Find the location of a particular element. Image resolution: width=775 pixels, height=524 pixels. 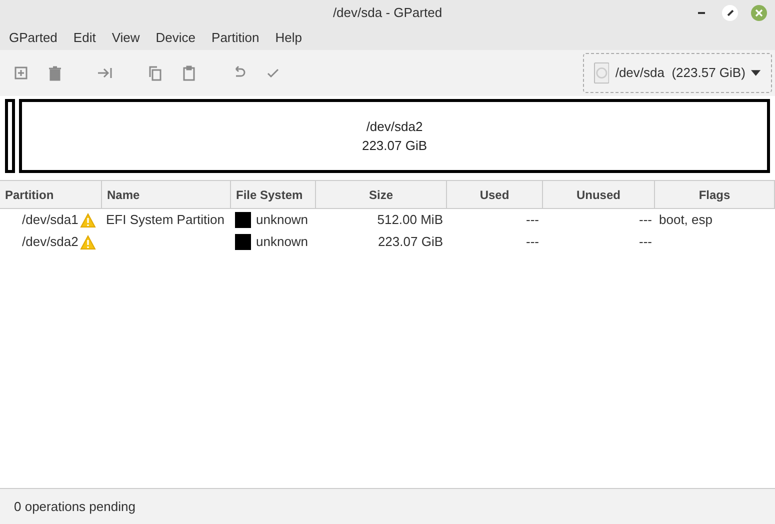

column-header: File System is located at coordinates (273, 194).